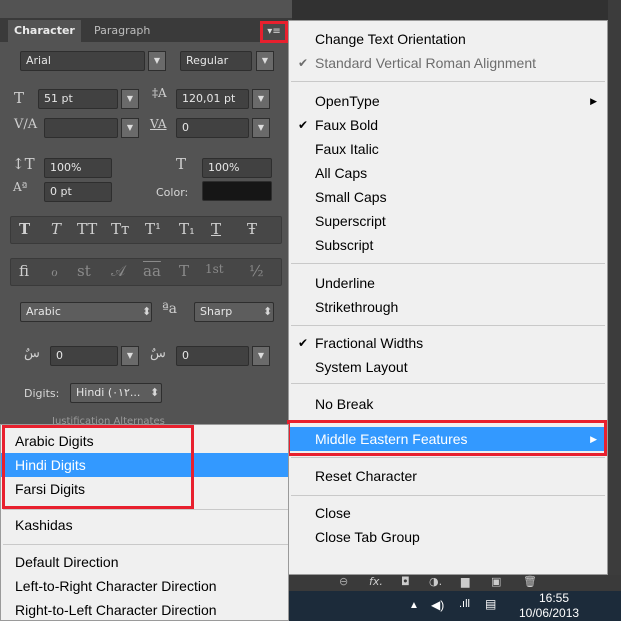 The image size is (621, 621). Describe the element at coordinates (144, 562) in the screenshot. I see `submenu-item-default-direction: Default Direction` at that location.